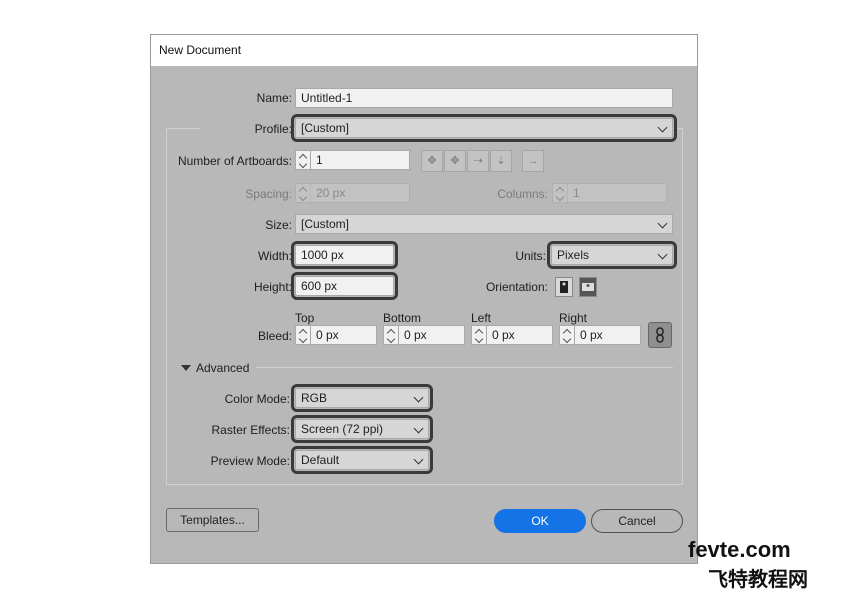  Describe the element at coordinates (278, 225) in the screenshot. I see `size-label: Size:` at that location.